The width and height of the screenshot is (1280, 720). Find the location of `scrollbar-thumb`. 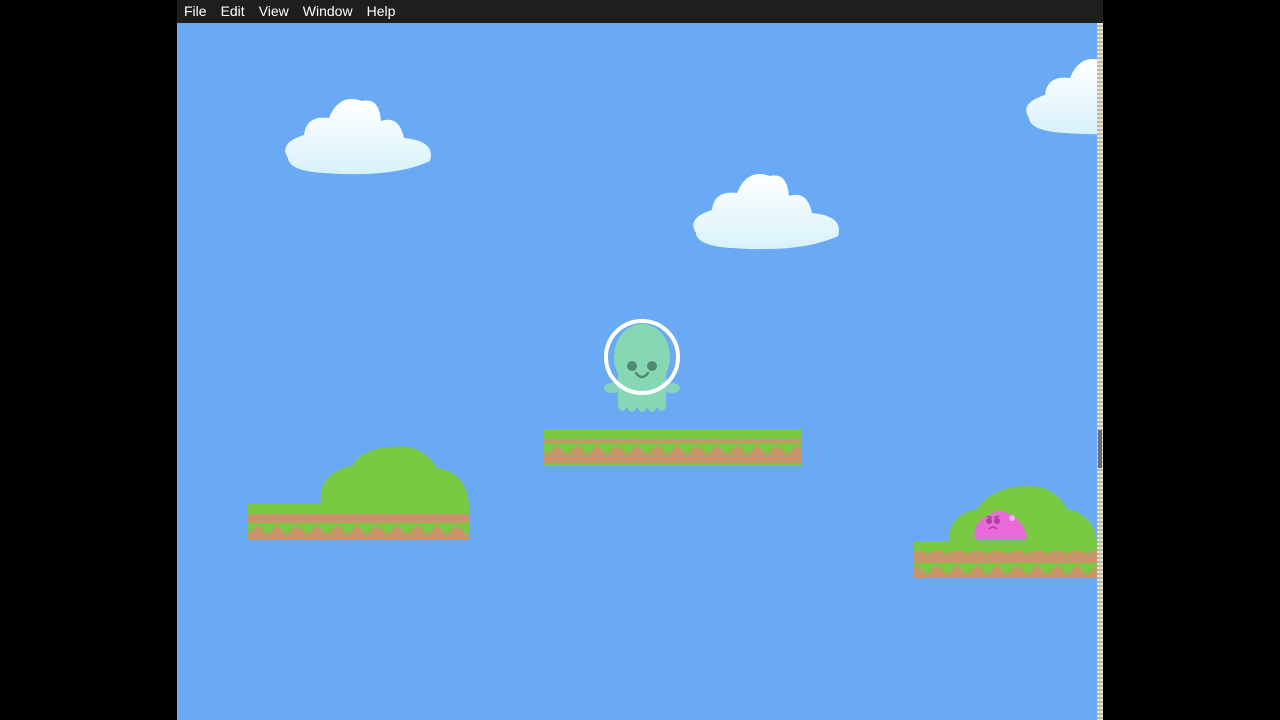

scrollbar-thumb is located at coordinates (1100, 449).